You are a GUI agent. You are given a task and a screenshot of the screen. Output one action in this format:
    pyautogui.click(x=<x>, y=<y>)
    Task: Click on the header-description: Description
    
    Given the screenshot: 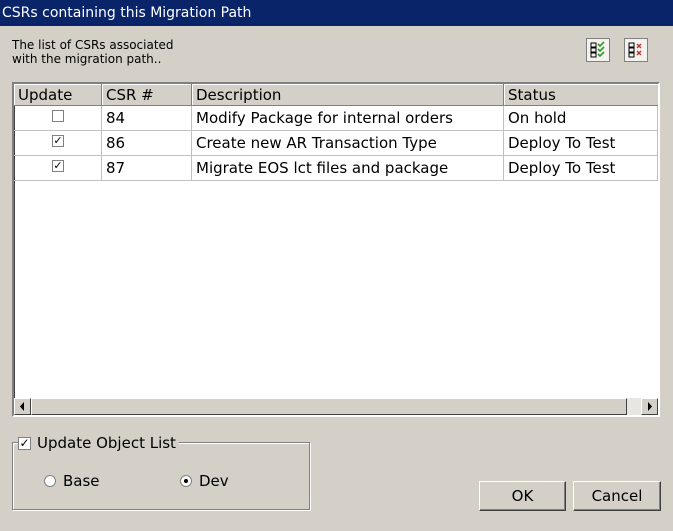 What is the action you would take?
    pyautogui.click(x=348, y=95)
    